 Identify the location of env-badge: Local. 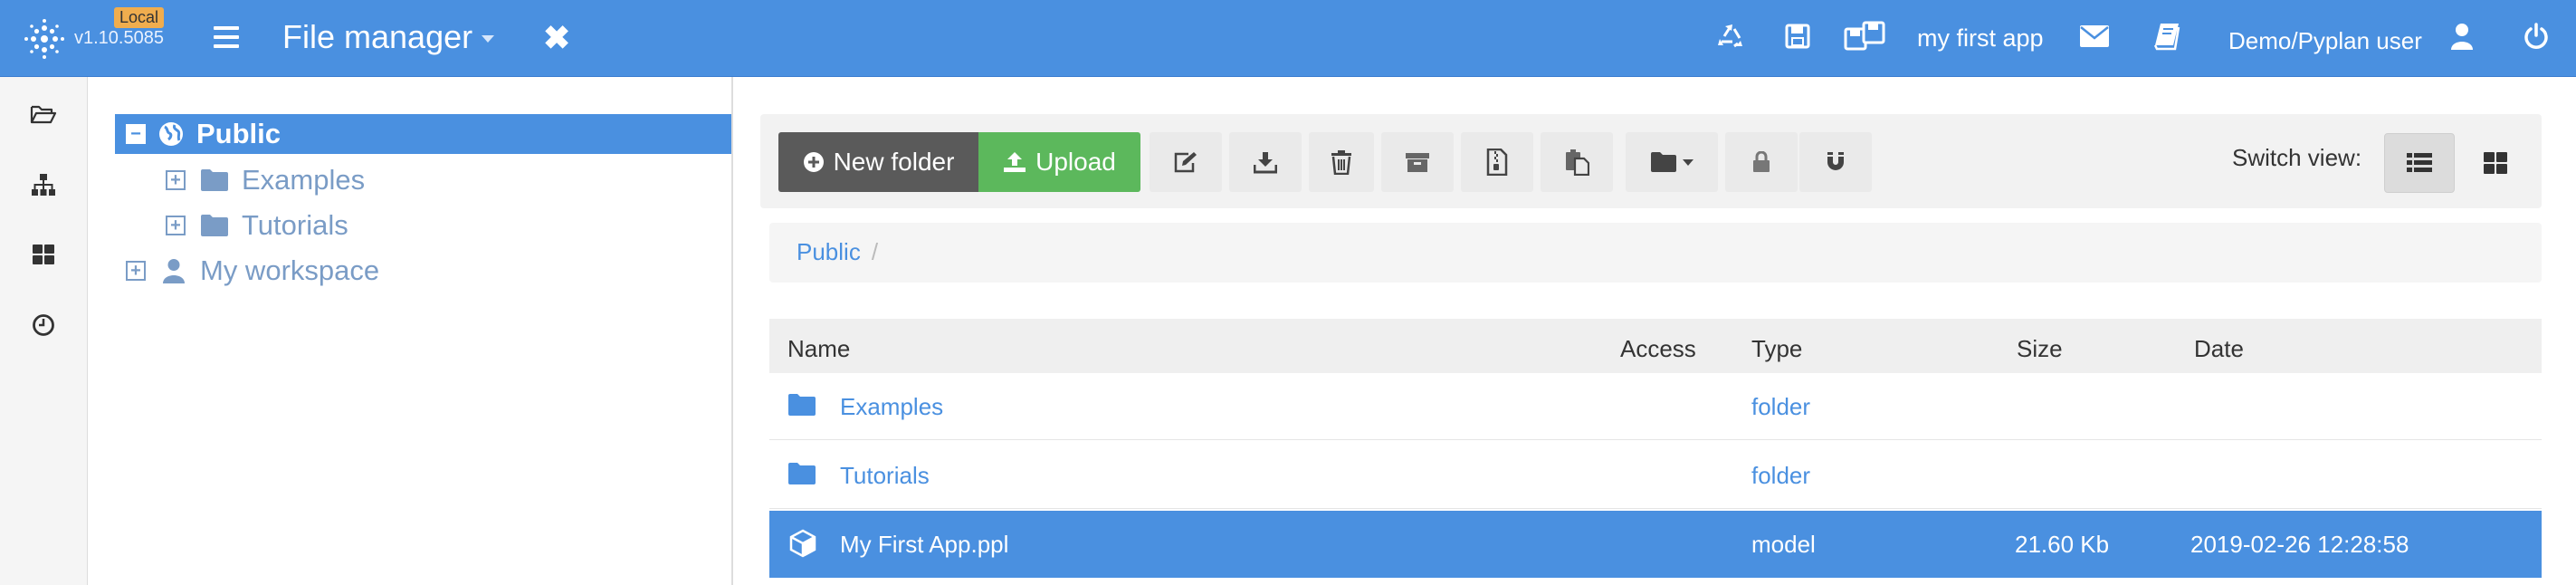
(139, 18).